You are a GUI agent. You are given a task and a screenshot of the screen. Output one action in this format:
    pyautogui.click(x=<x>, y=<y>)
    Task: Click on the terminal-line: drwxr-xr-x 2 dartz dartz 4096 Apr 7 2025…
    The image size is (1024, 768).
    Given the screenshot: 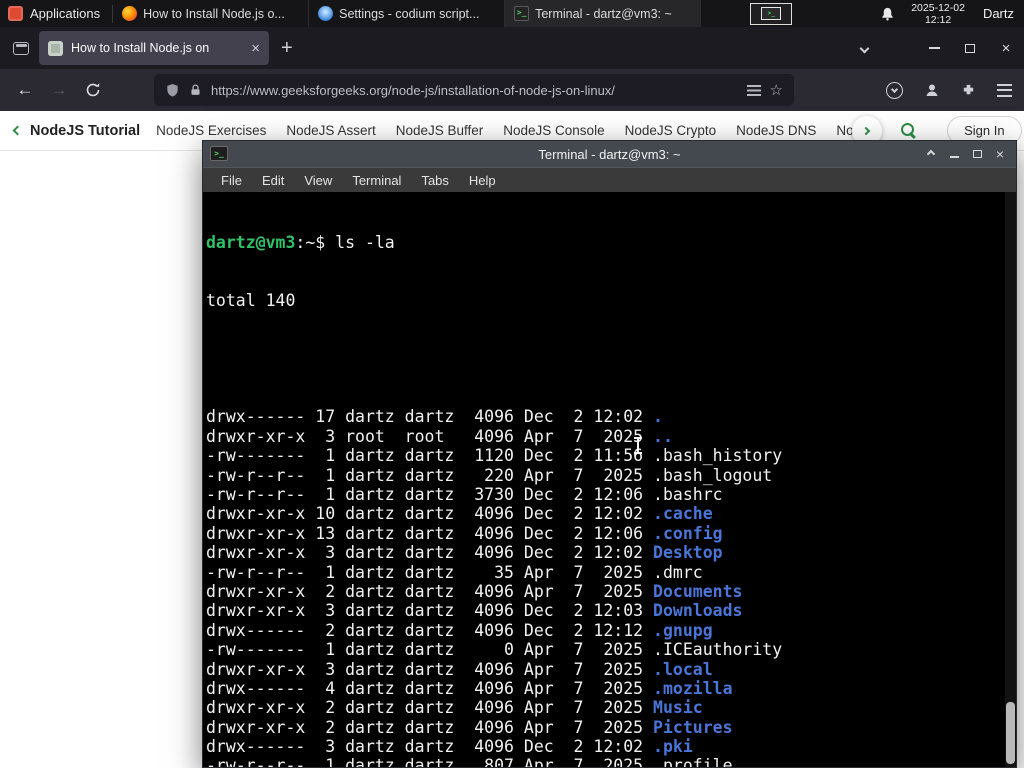 What is the action you would take?
    pyautogui.click(x=611, y=707)
    